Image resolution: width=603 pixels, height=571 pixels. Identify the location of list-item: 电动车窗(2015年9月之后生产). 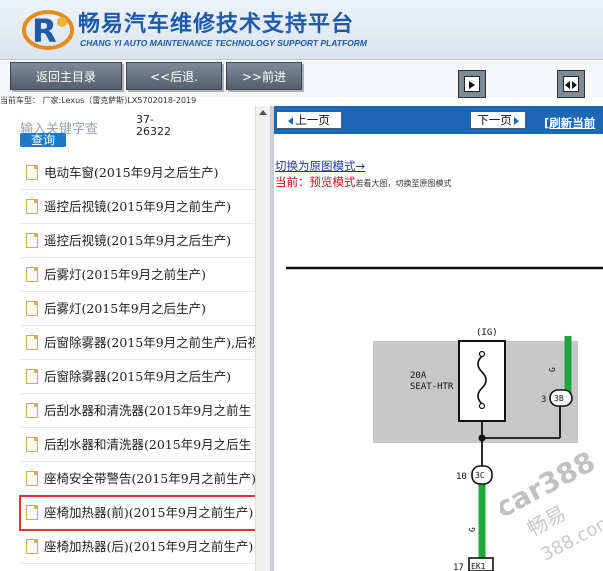
(138, 173).